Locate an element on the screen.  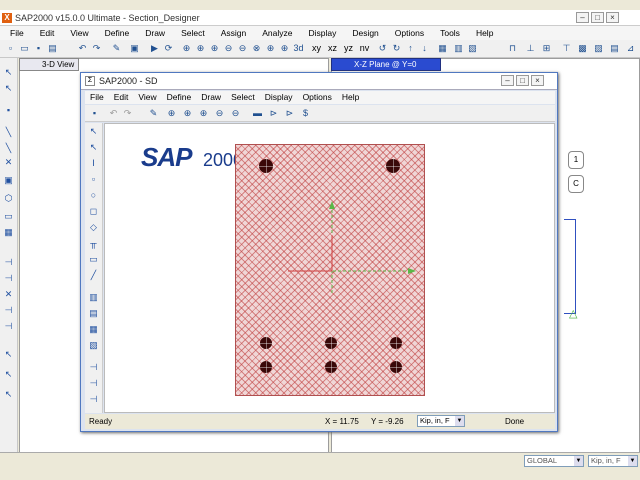
3d-view-tab: 3-D View is located at coordinates (49, 64).